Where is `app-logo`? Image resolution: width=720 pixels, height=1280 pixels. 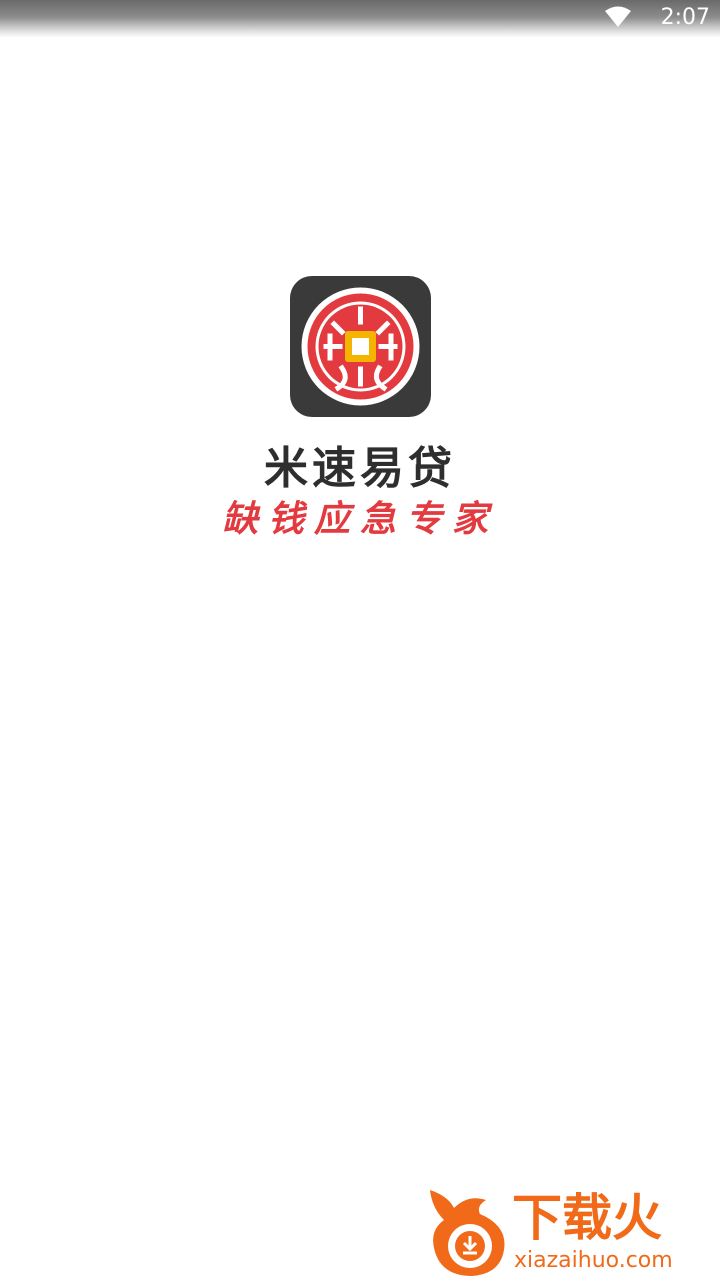
app-logo is located at coordinates (360, 346).